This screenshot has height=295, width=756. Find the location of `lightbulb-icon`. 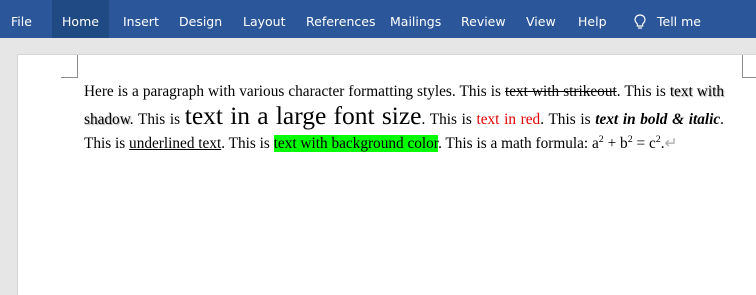

lightbulb-icon is located at coordinates (640, 22).